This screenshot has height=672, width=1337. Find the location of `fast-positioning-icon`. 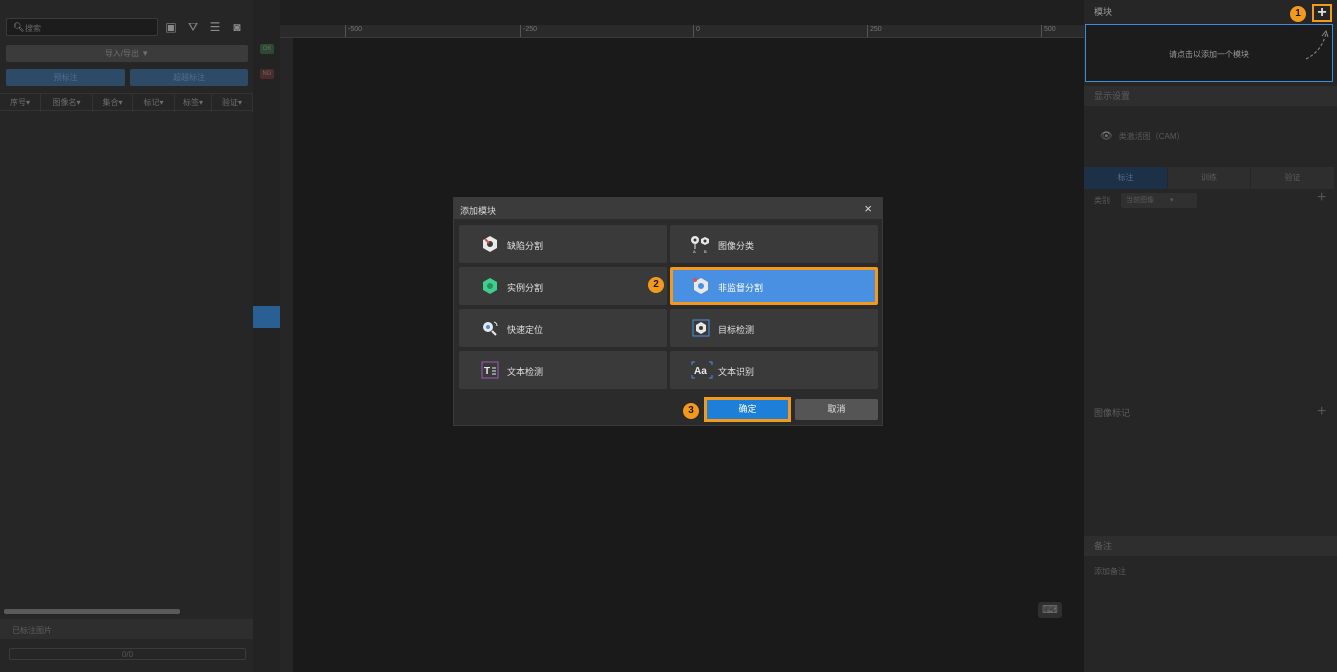

fast-positioning-icon is located at coordinates (490, 328).